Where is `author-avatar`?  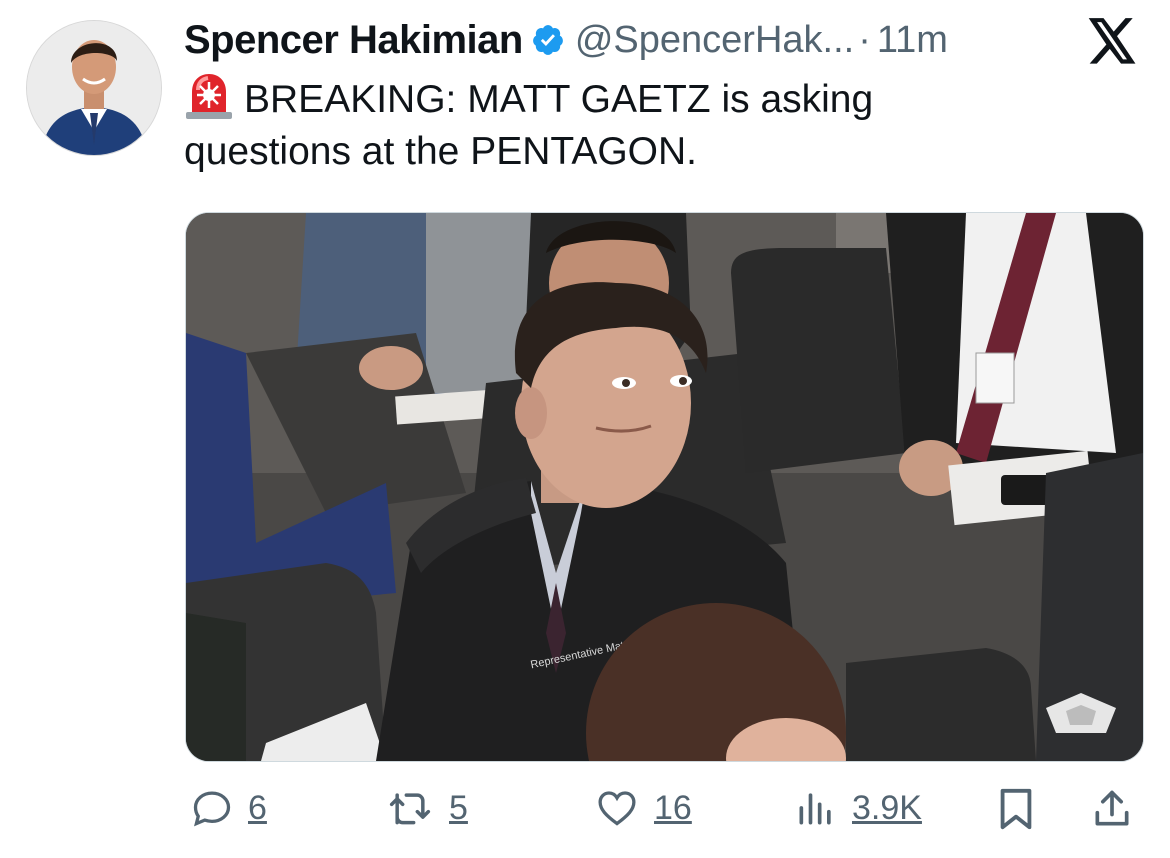 author-avatar is located at coordinates (94, 88).